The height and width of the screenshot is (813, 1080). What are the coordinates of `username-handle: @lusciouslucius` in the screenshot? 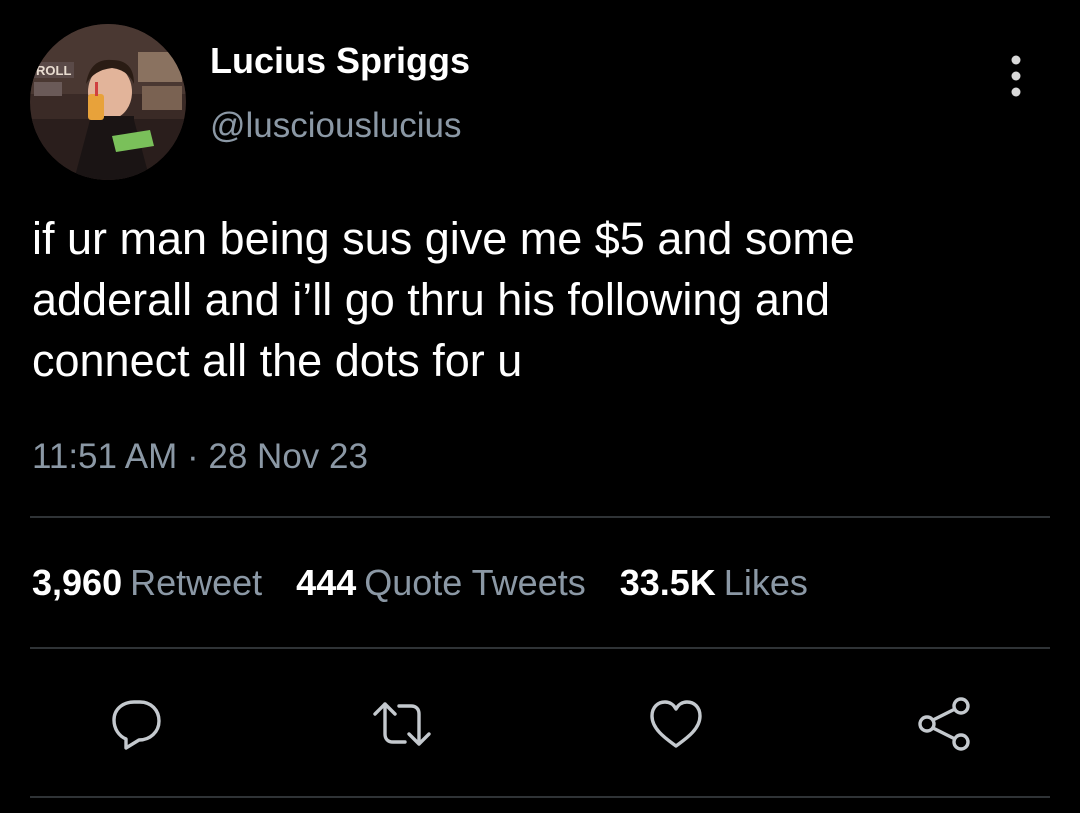 It's located at (335, 126).